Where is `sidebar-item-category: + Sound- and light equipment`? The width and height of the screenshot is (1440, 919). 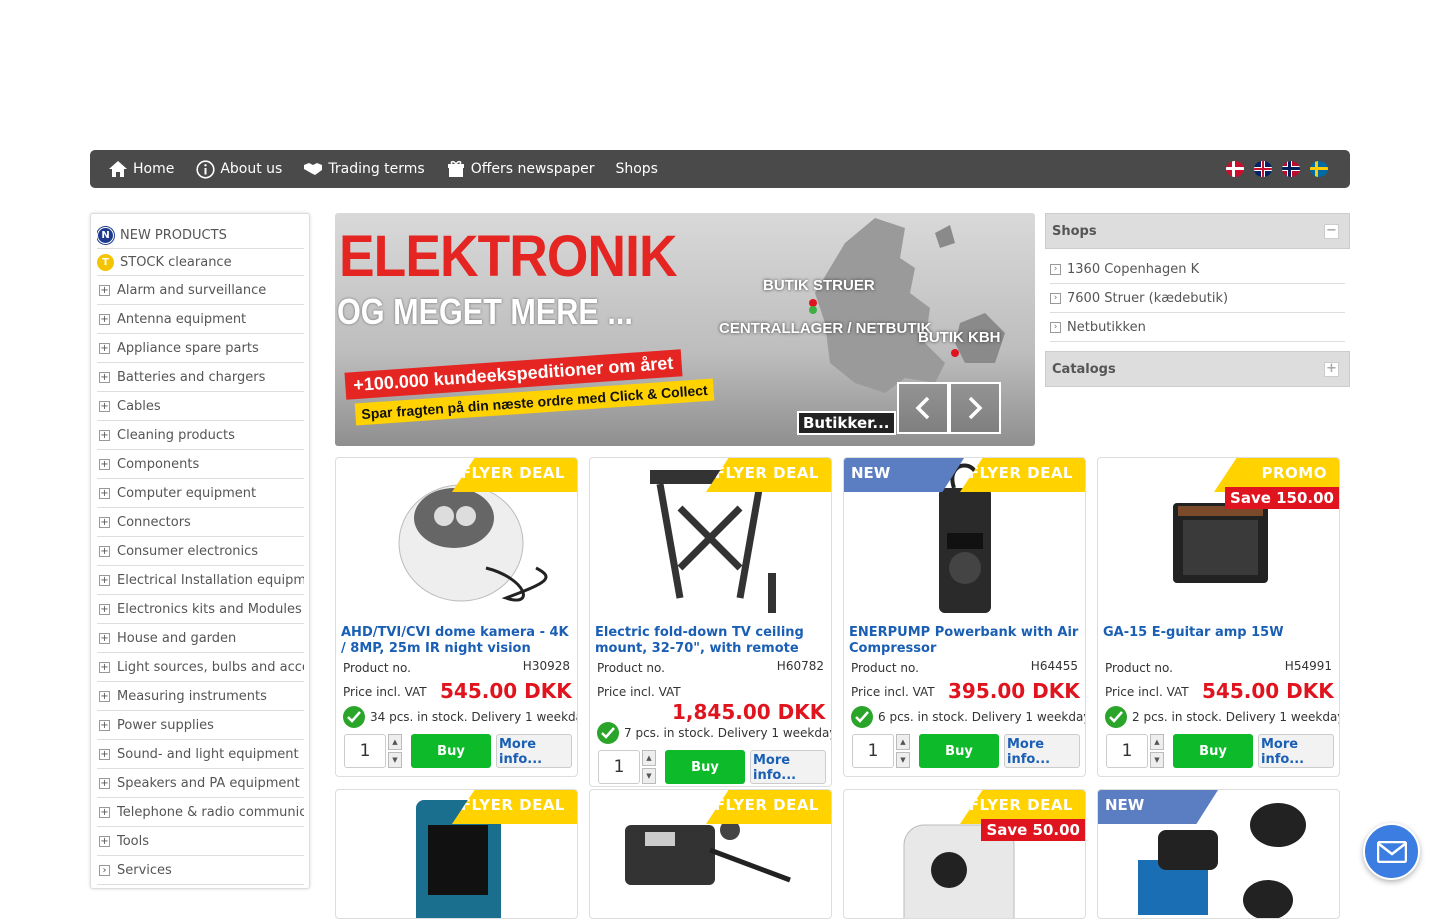 sidebar-item-category: + Sound- and light equipment is located at coordinates (200, 754).